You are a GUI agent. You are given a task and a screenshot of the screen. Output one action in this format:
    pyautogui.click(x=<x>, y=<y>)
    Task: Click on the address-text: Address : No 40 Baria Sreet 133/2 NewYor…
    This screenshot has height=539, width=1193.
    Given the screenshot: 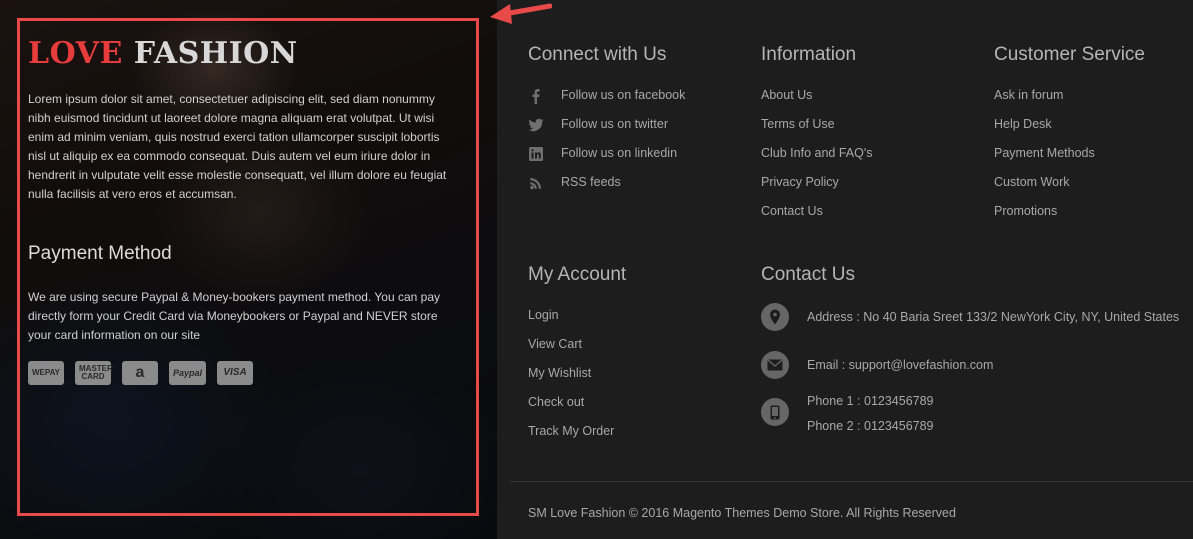 What is the action you would take?
    pyautogui.click(x=993, y=317)
    